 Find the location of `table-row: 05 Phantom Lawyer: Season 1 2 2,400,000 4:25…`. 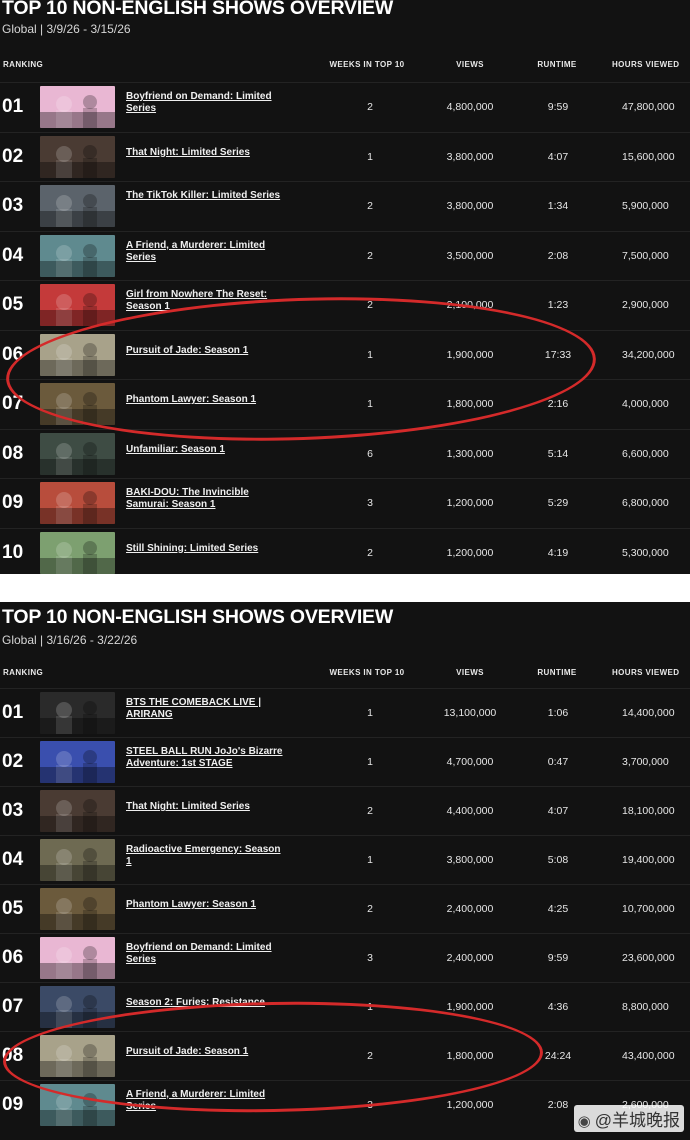

table-row: 05 Phantom Lawyer: Season 1 2 2,400,000 4:25… is located at coordinates (345, 908).